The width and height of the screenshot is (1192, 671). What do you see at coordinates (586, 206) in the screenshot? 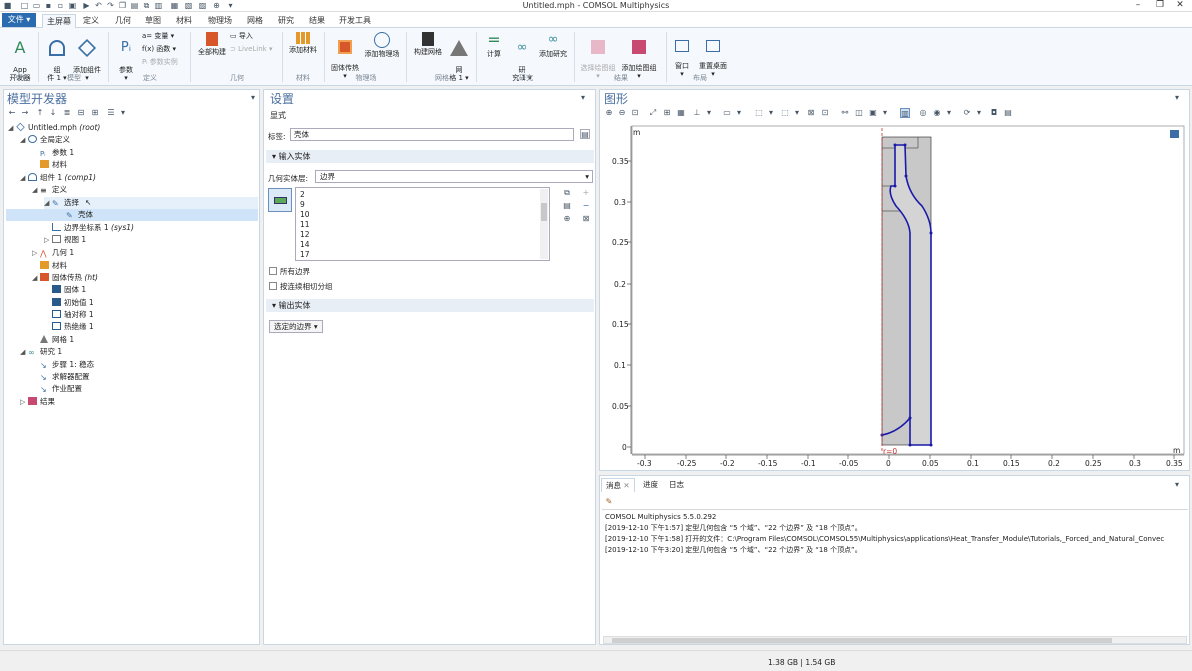
I see `minus-icon: −` at bounding box center [586, 206].